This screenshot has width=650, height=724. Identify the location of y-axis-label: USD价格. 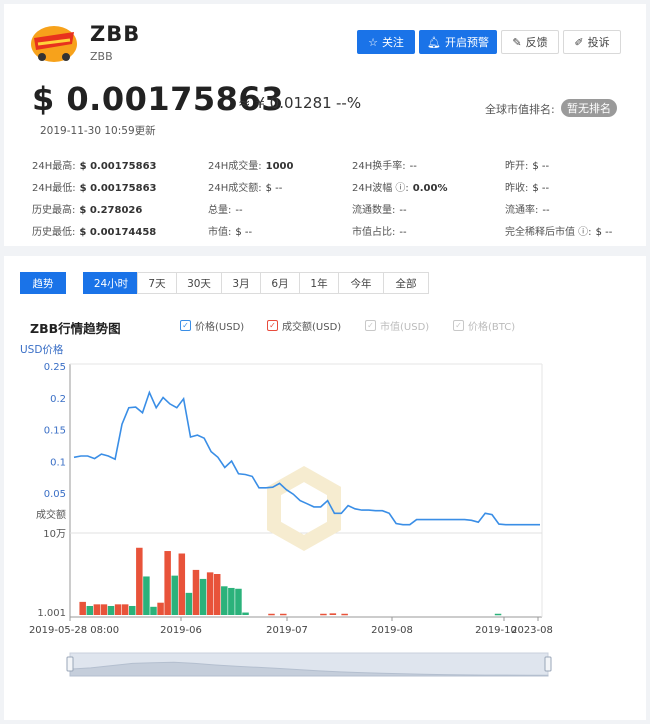
(42, 349).